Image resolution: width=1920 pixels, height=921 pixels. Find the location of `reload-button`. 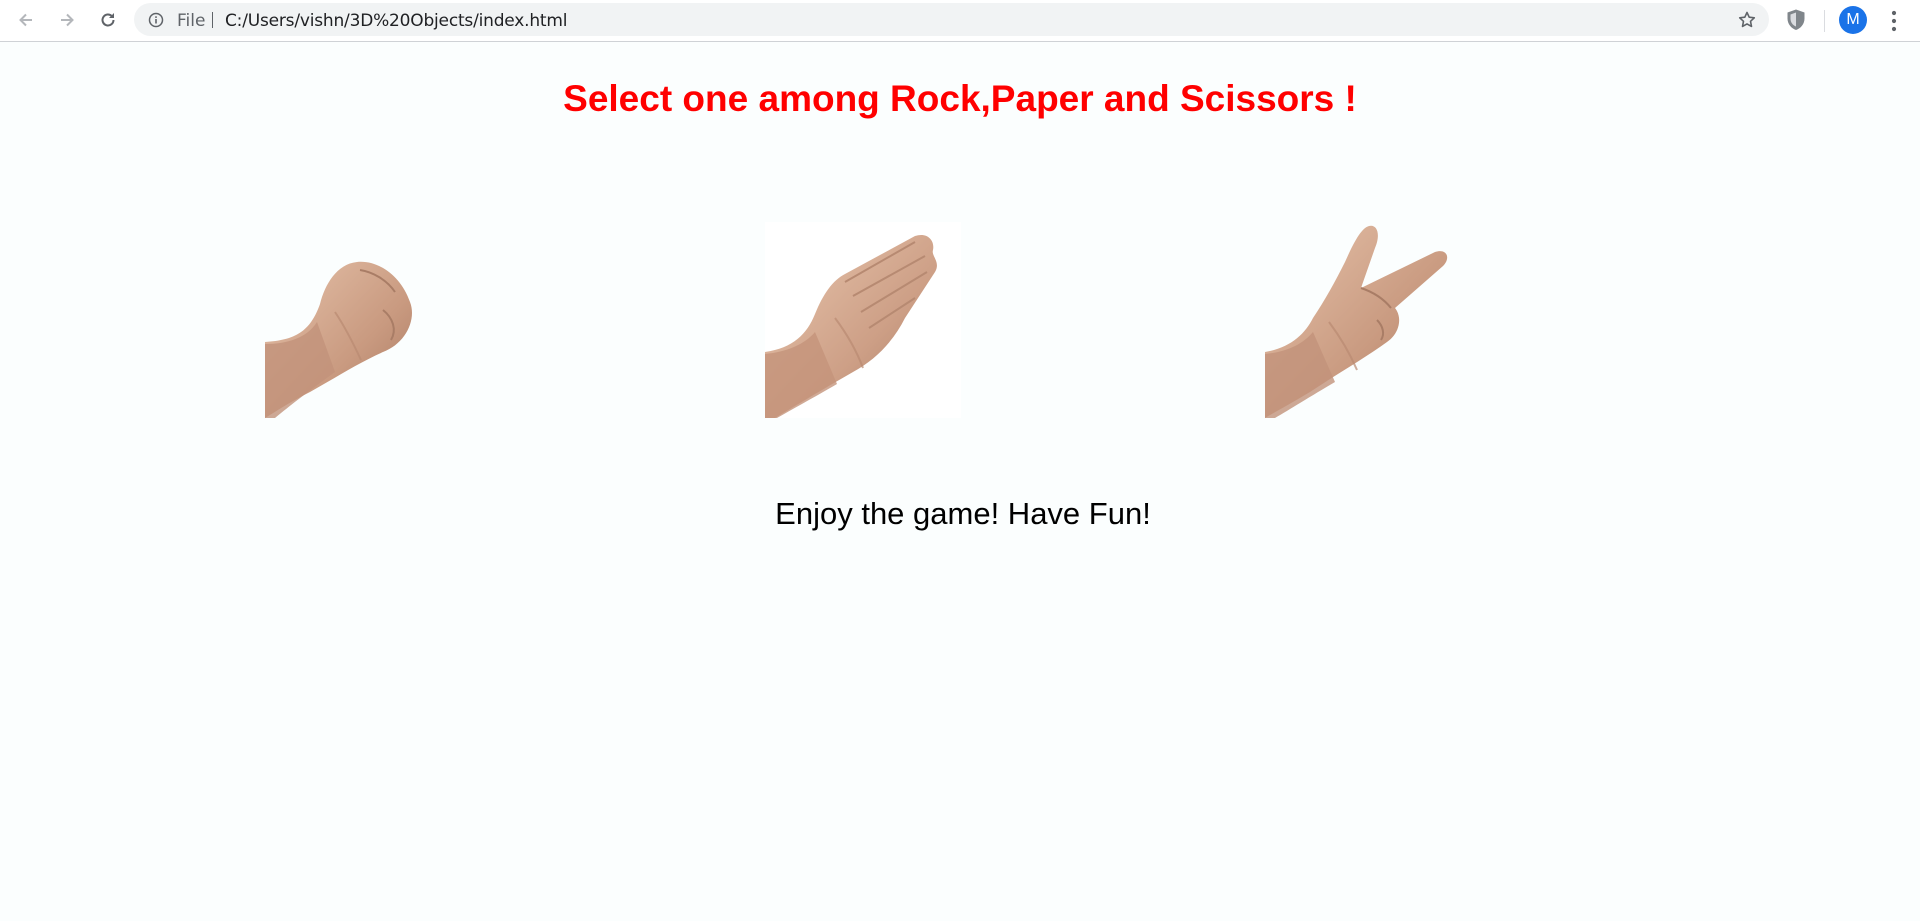

reload-button is located at coordinates (108, 20).